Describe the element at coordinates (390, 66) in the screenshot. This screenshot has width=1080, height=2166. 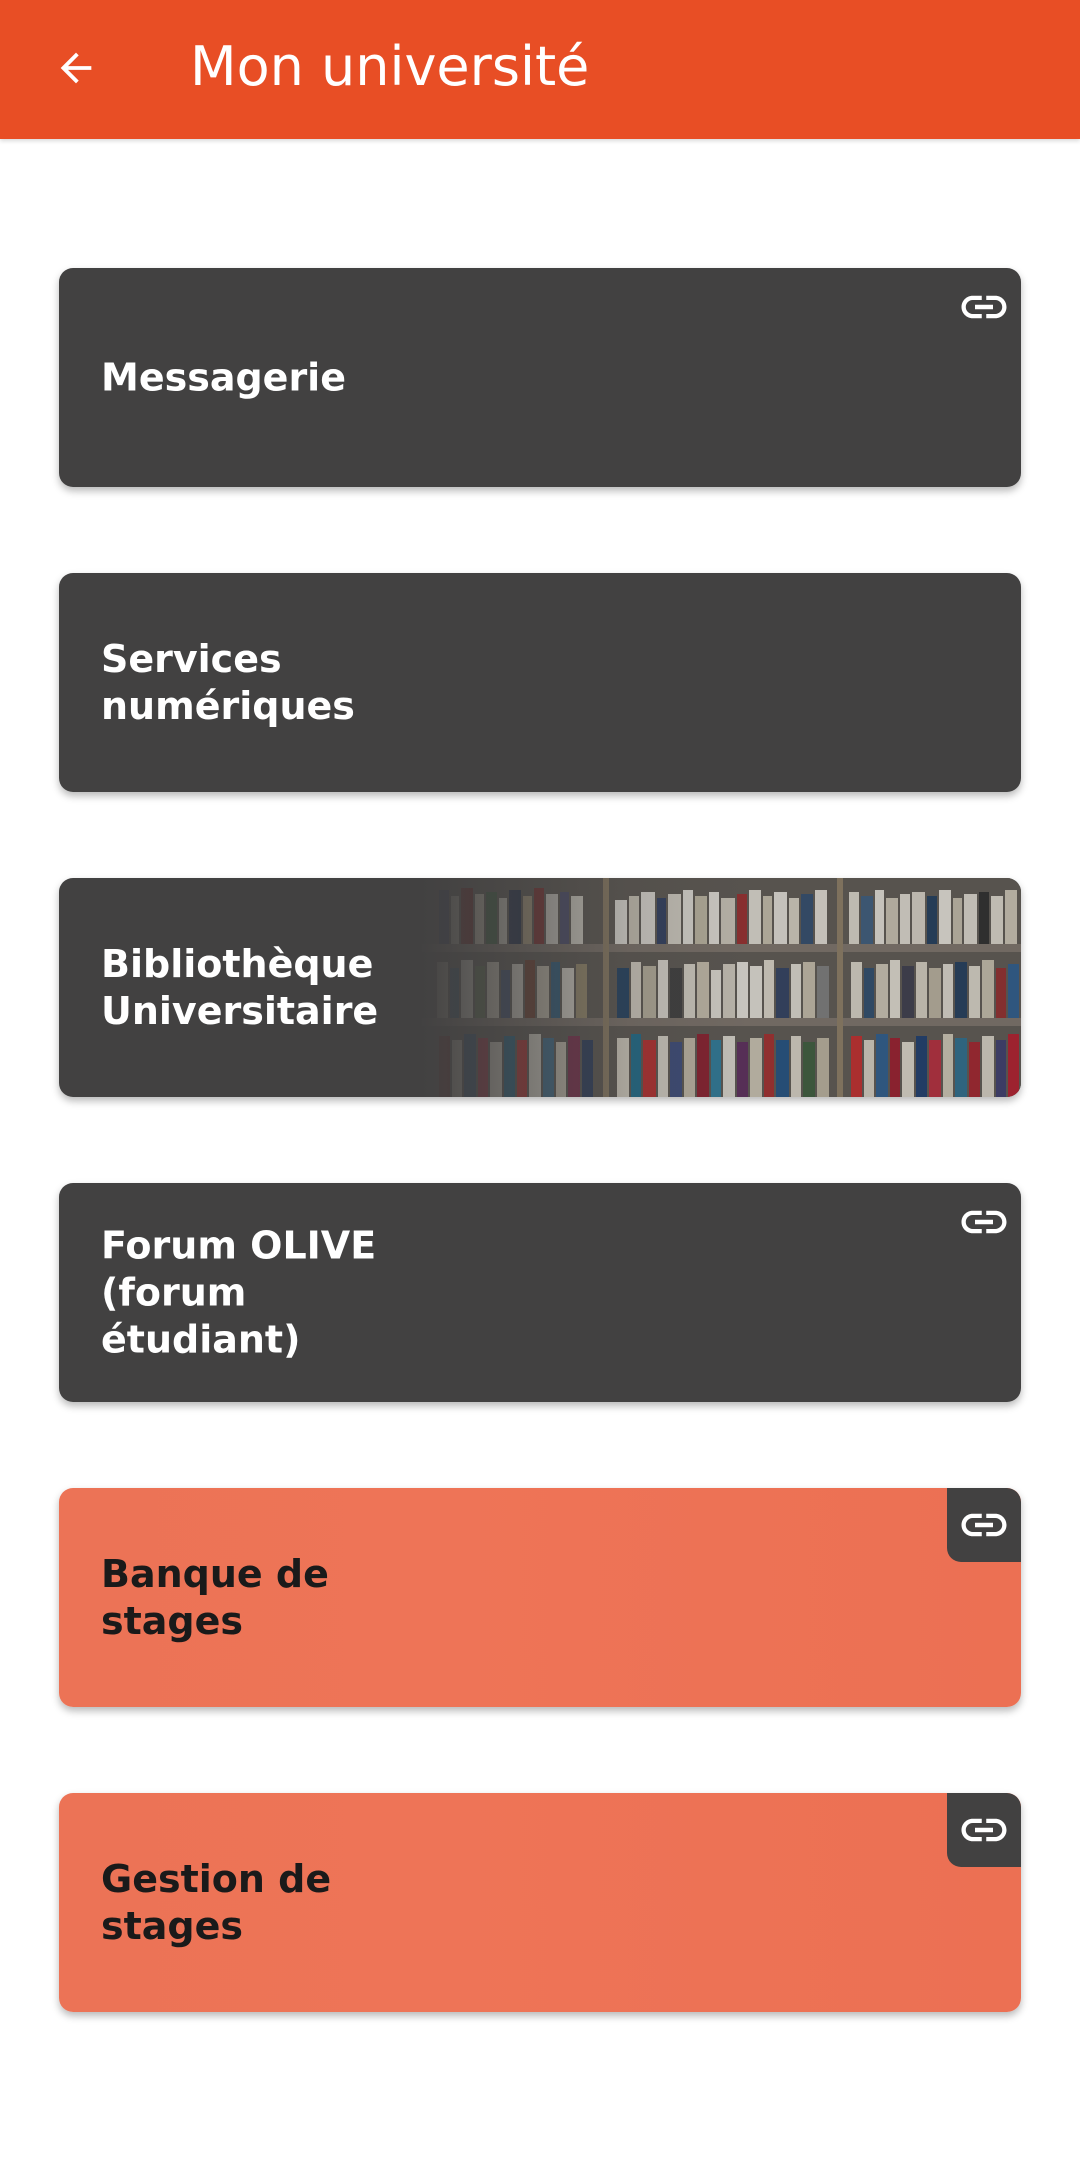
I see `page-title: Mon université` at that location.